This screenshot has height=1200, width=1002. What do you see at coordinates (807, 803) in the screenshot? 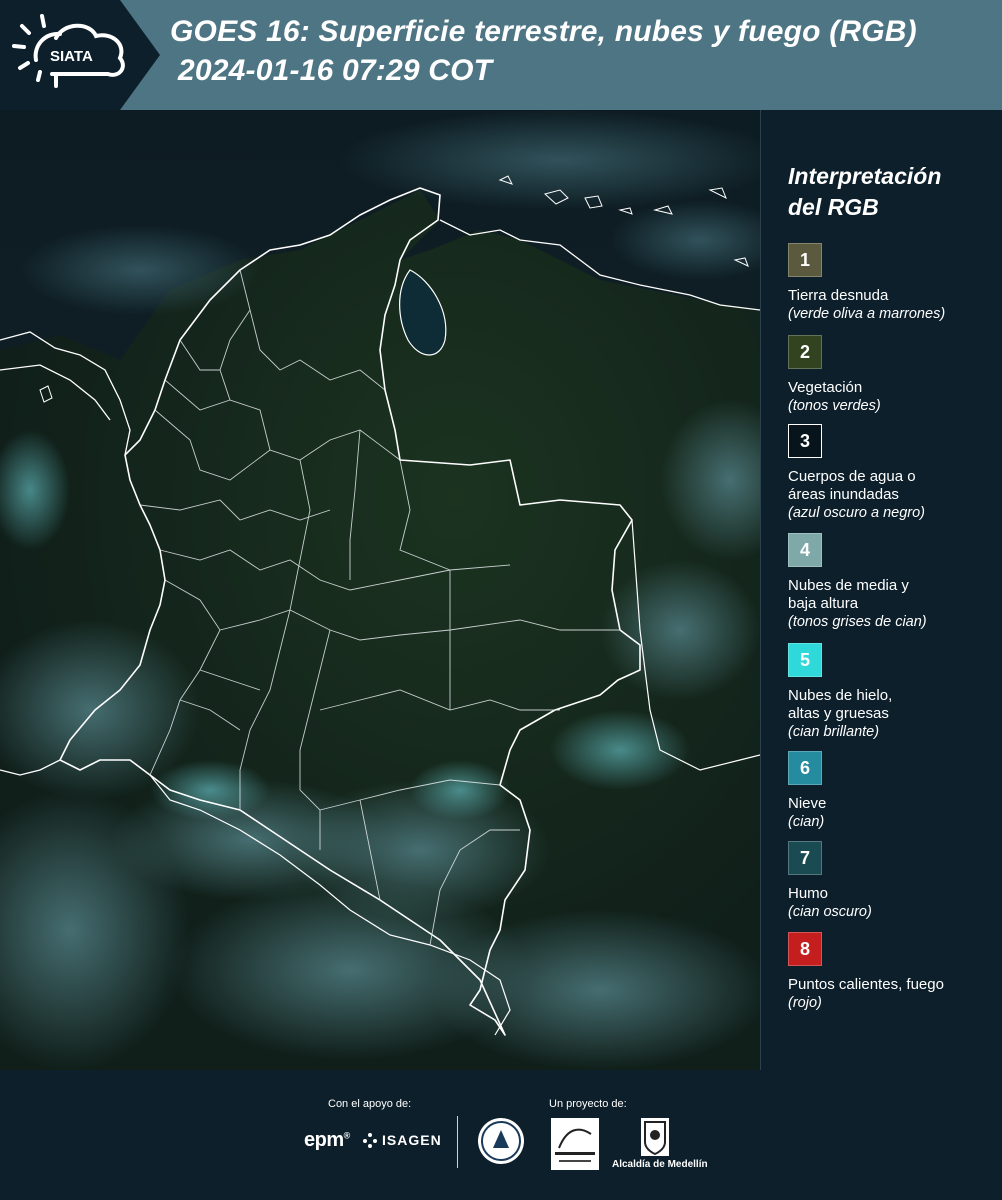
I see `legend-label-6: Nieve` at bounding box center [807, 803].